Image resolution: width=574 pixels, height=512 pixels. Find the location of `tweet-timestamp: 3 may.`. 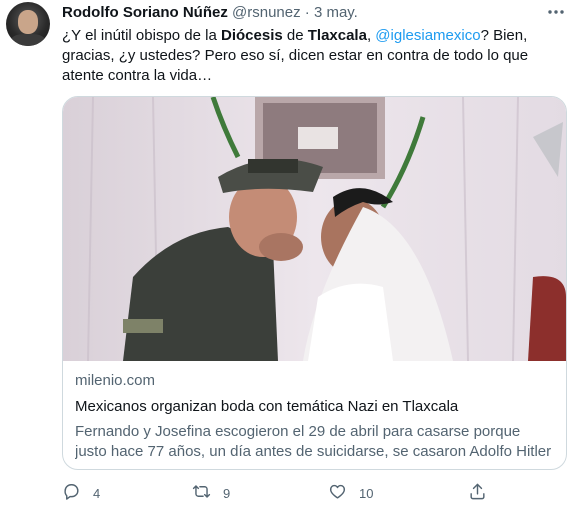

tweet-timestamp: 3 may. is located at coordinates (336, 12).